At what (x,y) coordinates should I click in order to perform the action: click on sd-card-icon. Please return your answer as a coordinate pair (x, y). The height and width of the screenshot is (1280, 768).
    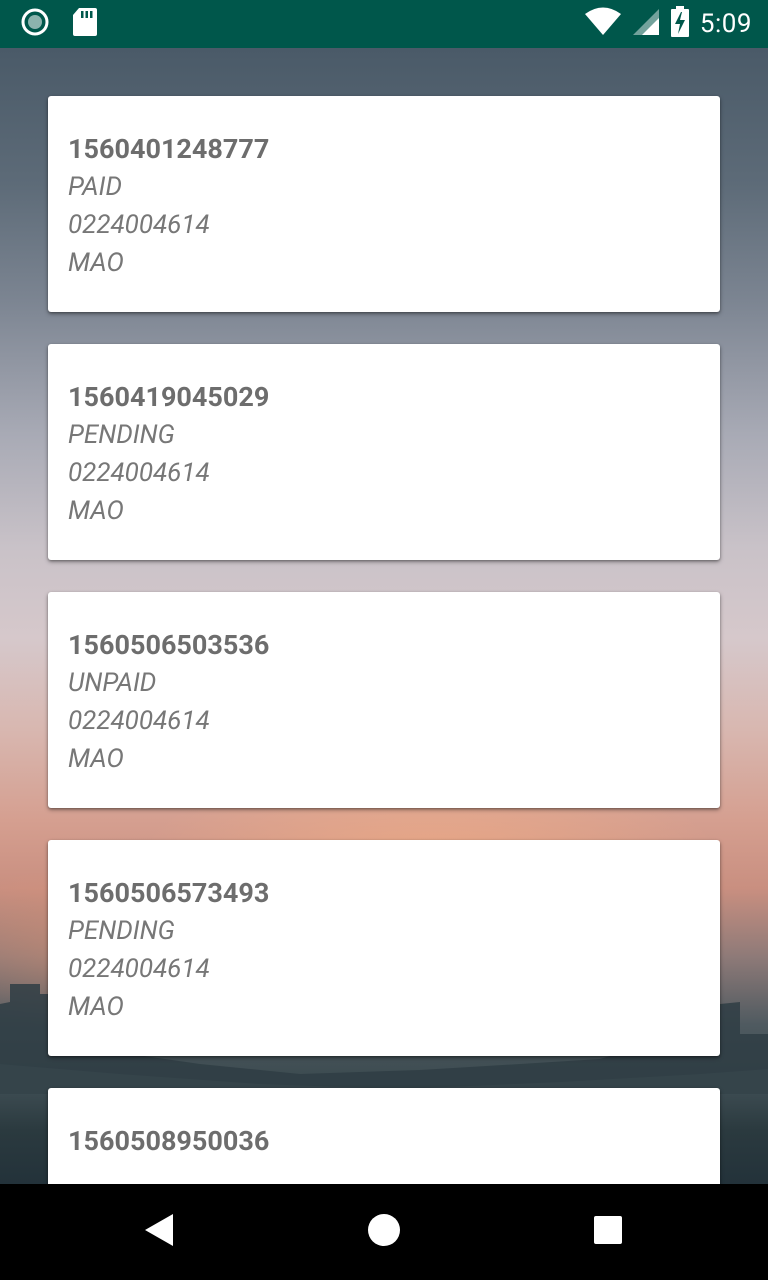
    Looking at the image, I should click on (85, 24).